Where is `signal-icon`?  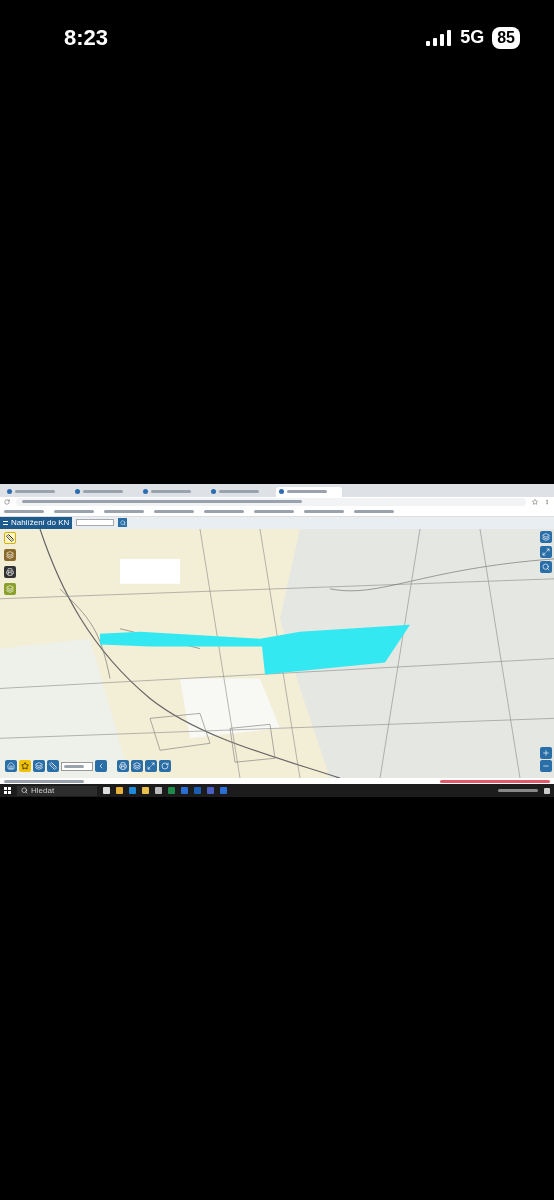 signal-icon is located at coordinates (439, 37).